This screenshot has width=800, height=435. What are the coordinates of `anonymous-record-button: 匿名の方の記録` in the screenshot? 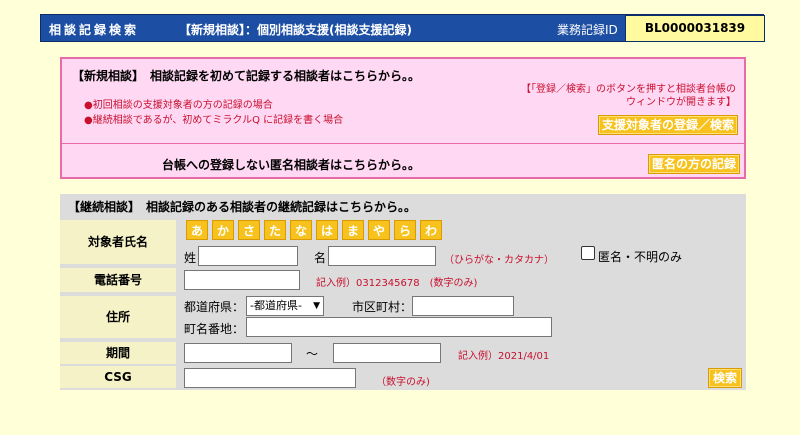 It's located at (694, 164).